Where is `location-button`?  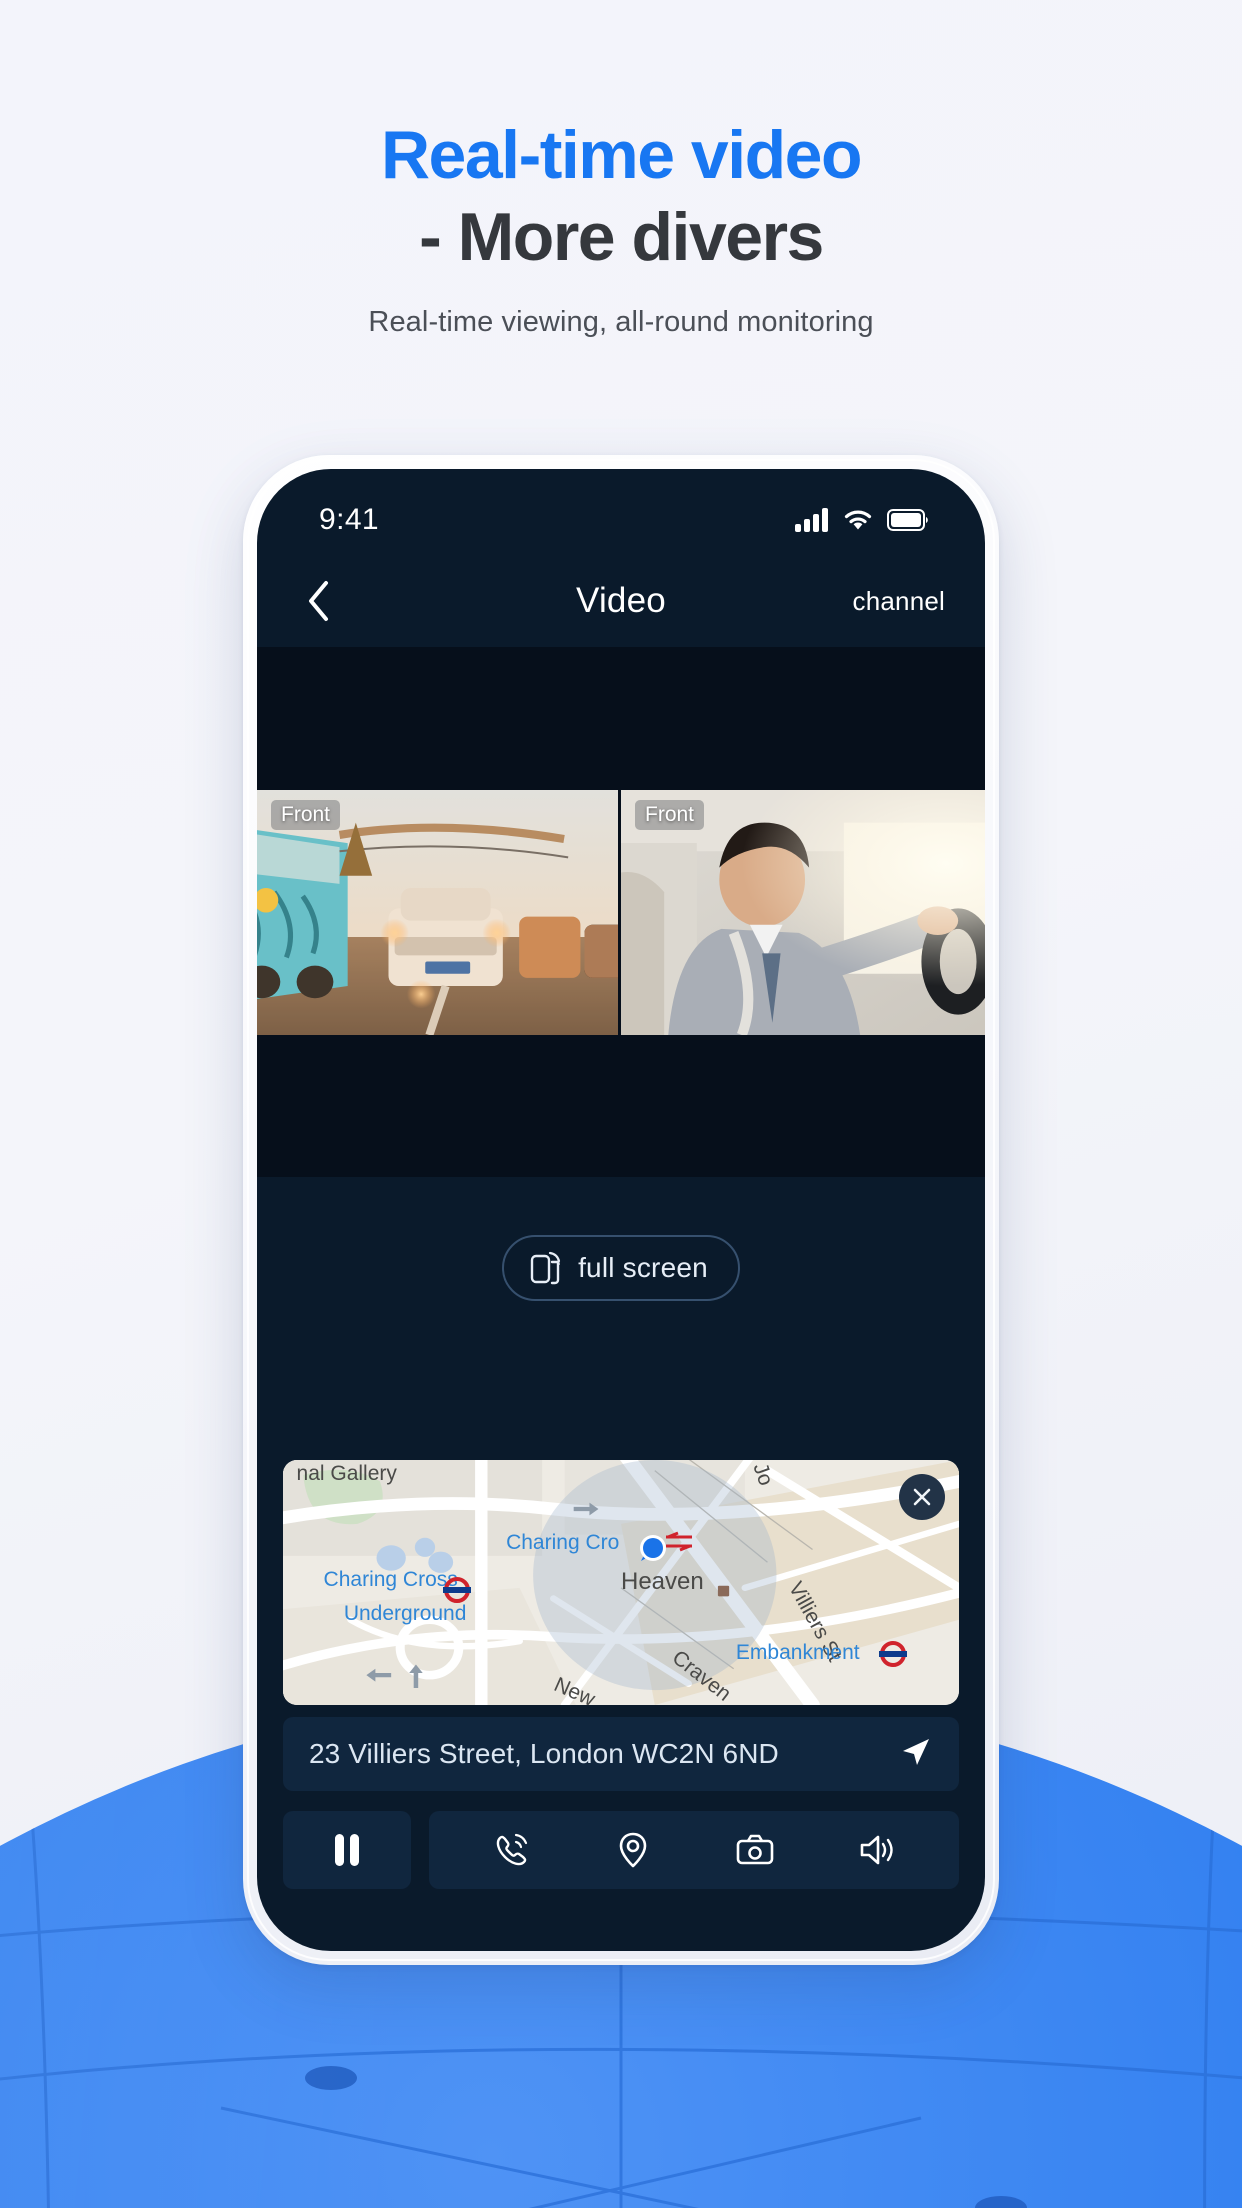
location-button is located at coordinates (633, 1850).